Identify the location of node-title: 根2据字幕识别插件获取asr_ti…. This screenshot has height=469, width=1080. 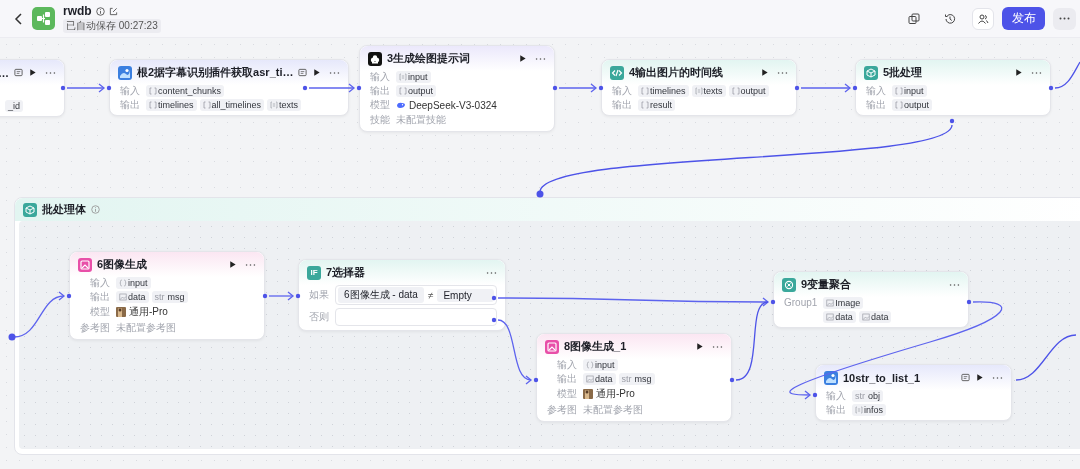
(215, 72).